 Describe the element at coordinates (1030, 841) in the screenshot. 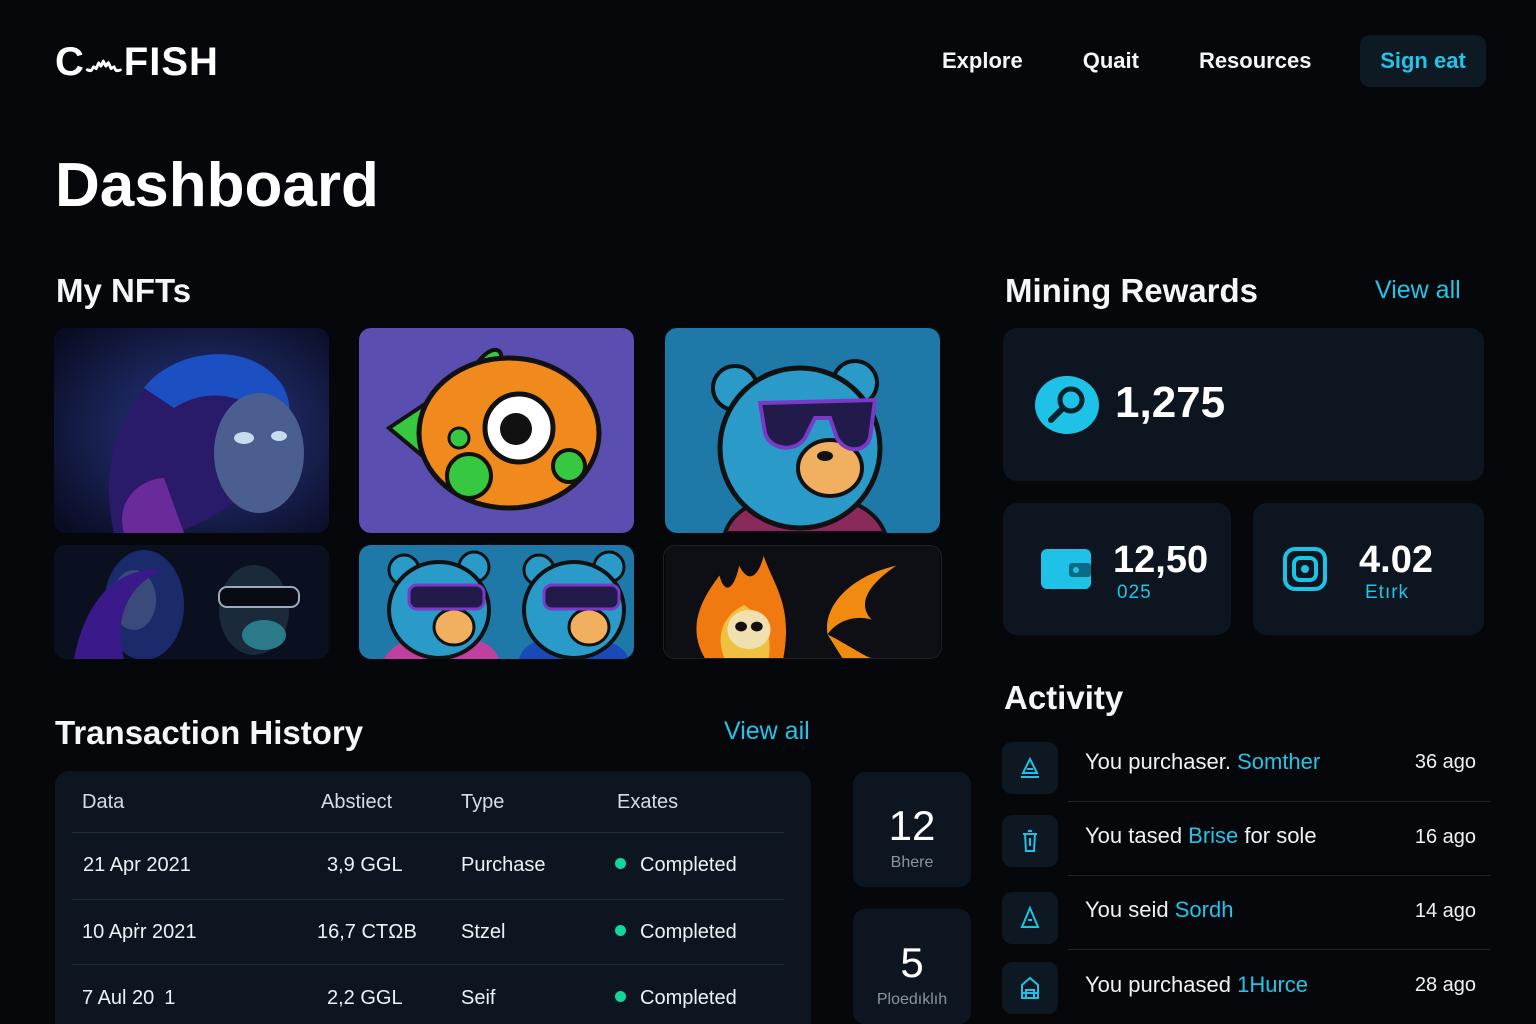

I see `trash-icon` at that location.